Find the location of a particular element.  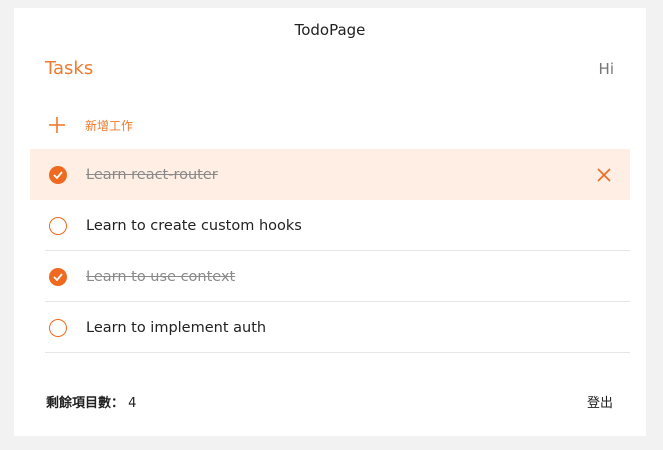

greeting-text: Hi is located at coordinates (606, 69).